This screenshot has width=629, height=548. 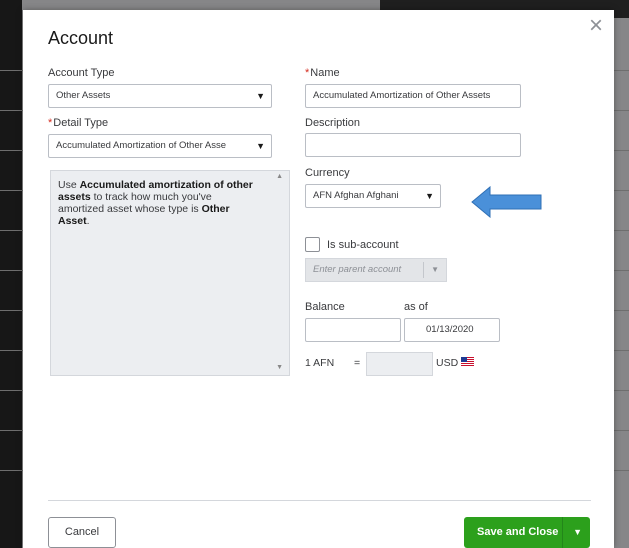 What do you see at coordinates (279, 176) in the screenshot?
I see `scroll-up-icon: ▲` at bounding box center [279, 176].